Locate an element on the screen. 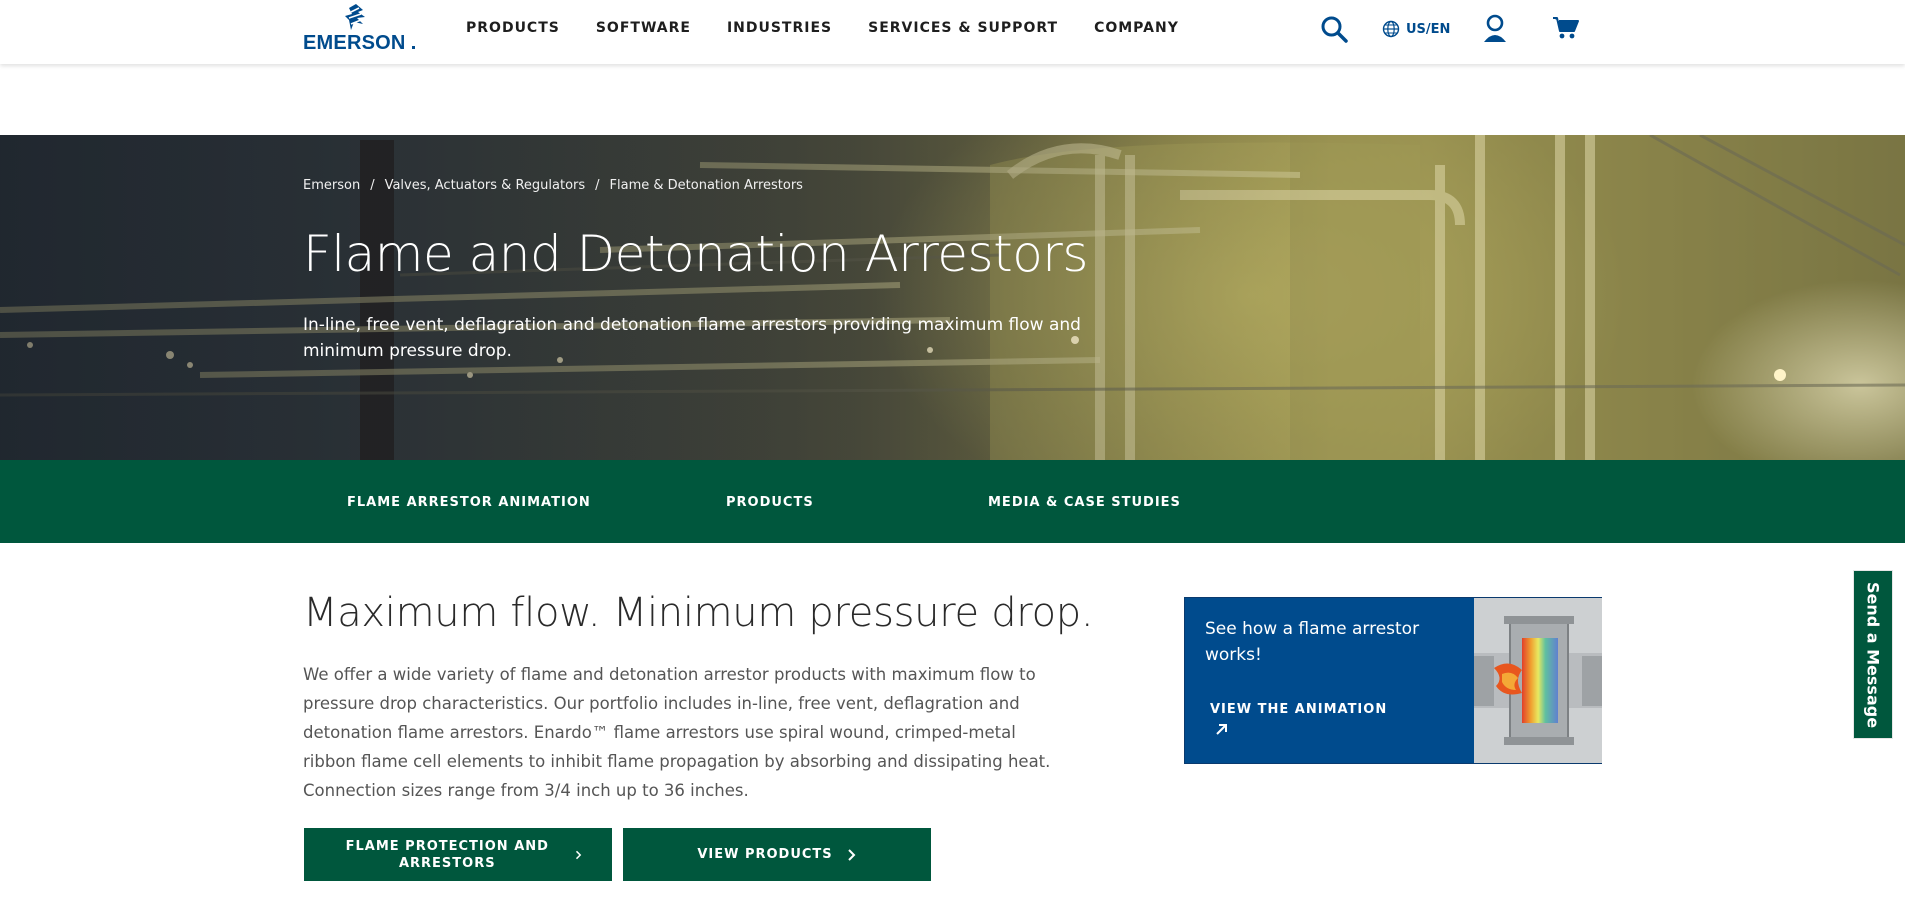 Image resolution: width=1905 pixels, height=899 pixels. breadcrumb-emerson: Emerson is located at coordinates (331, 185).